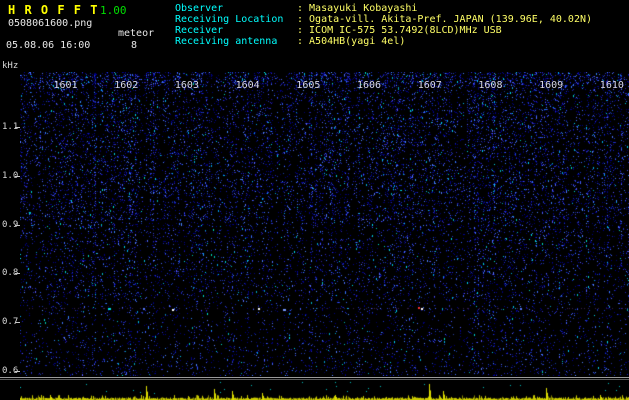  Describe the element at coordinates (290, 41) in the screenshot. I see `station-info-row: Receiving antenna : A504HB(yagi 4el)` at that location.